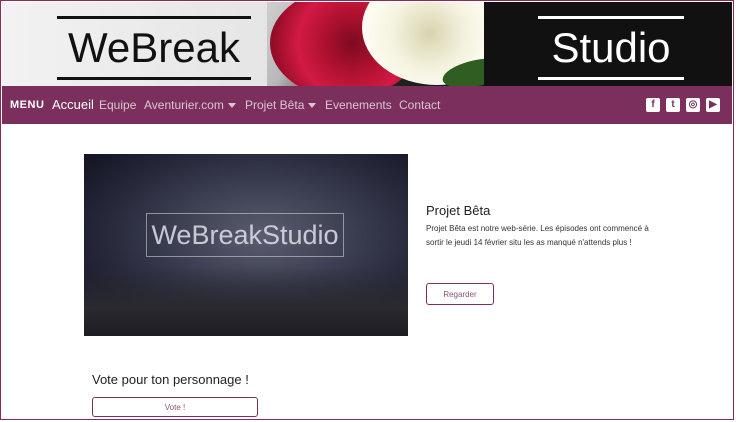 Image resolution: width=736 pixels, height=422 pixels. Describe the element at coordinates (117, 105) in the screenshot. I see `nav-item-equipe: Equipe` at that location.